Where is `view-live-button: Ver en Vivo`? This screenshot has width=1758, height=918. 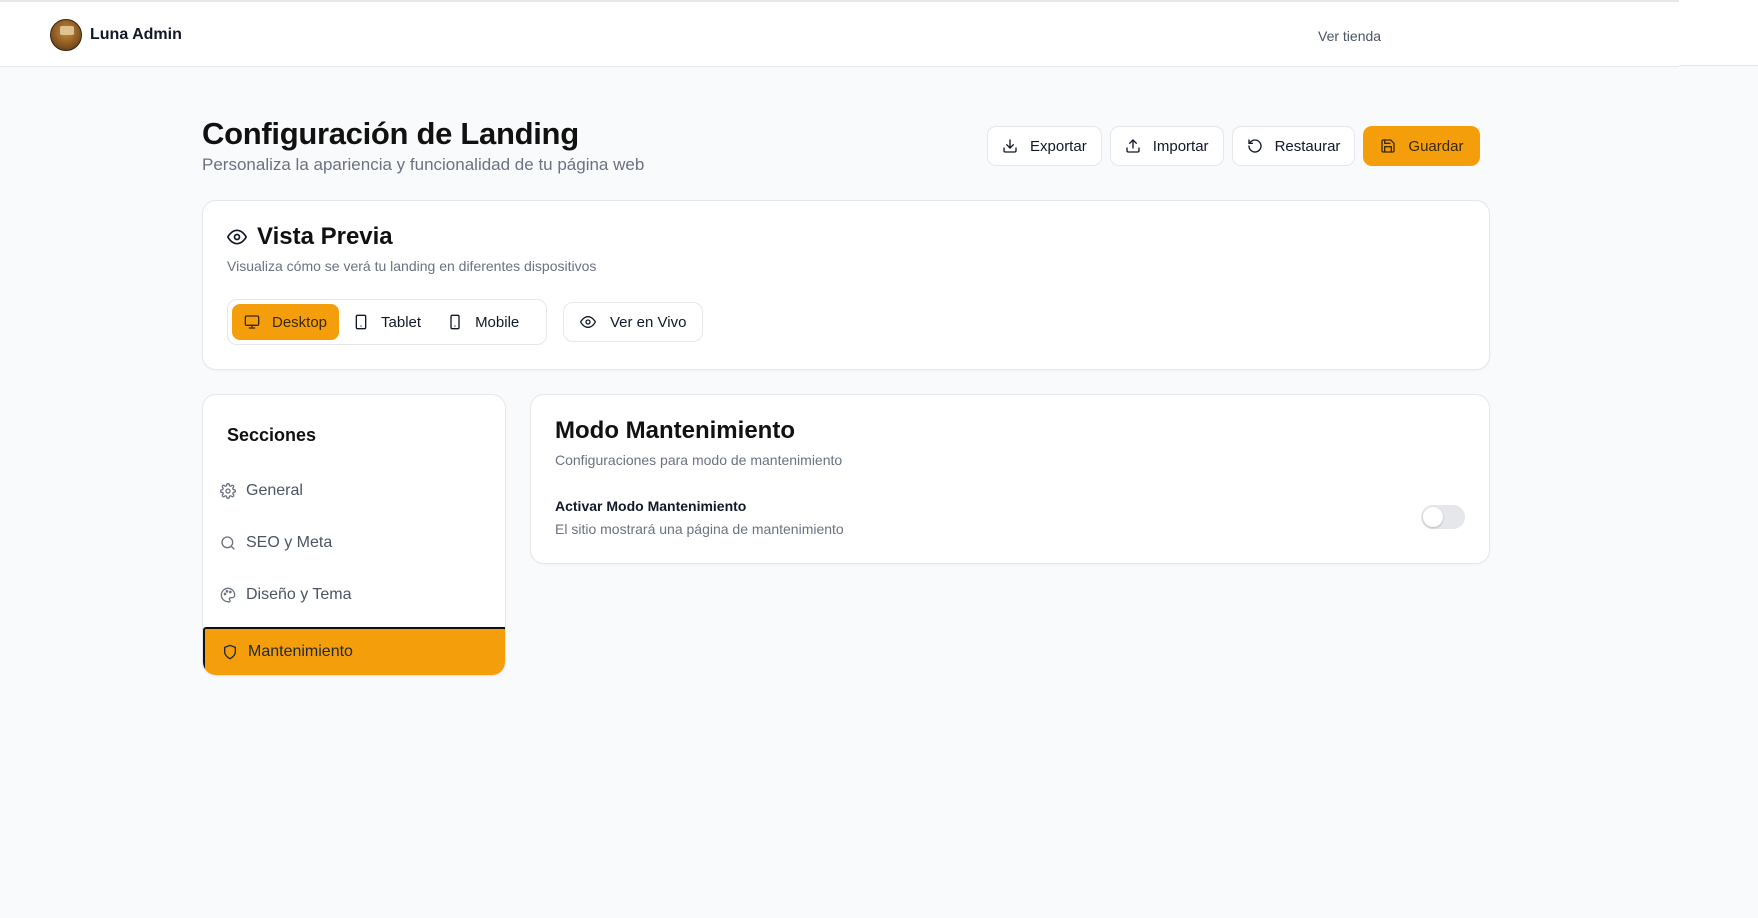
view-live-button: Ver en Vivo is located at coordinates (633, 322).